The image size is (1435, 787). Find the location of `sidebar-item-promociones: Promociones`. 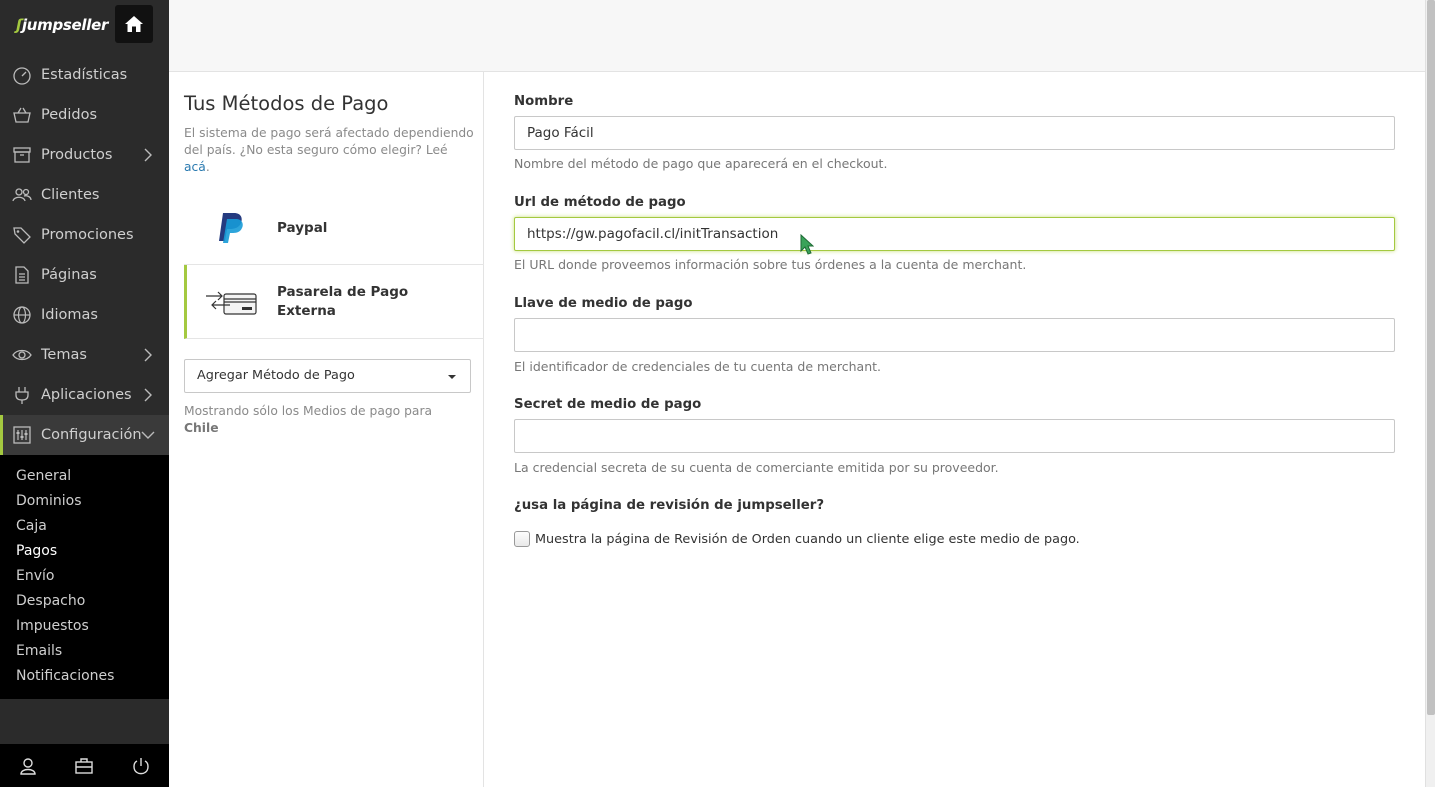

sidebar-item-promociones: Promociones is located at coordinates (84, 235).